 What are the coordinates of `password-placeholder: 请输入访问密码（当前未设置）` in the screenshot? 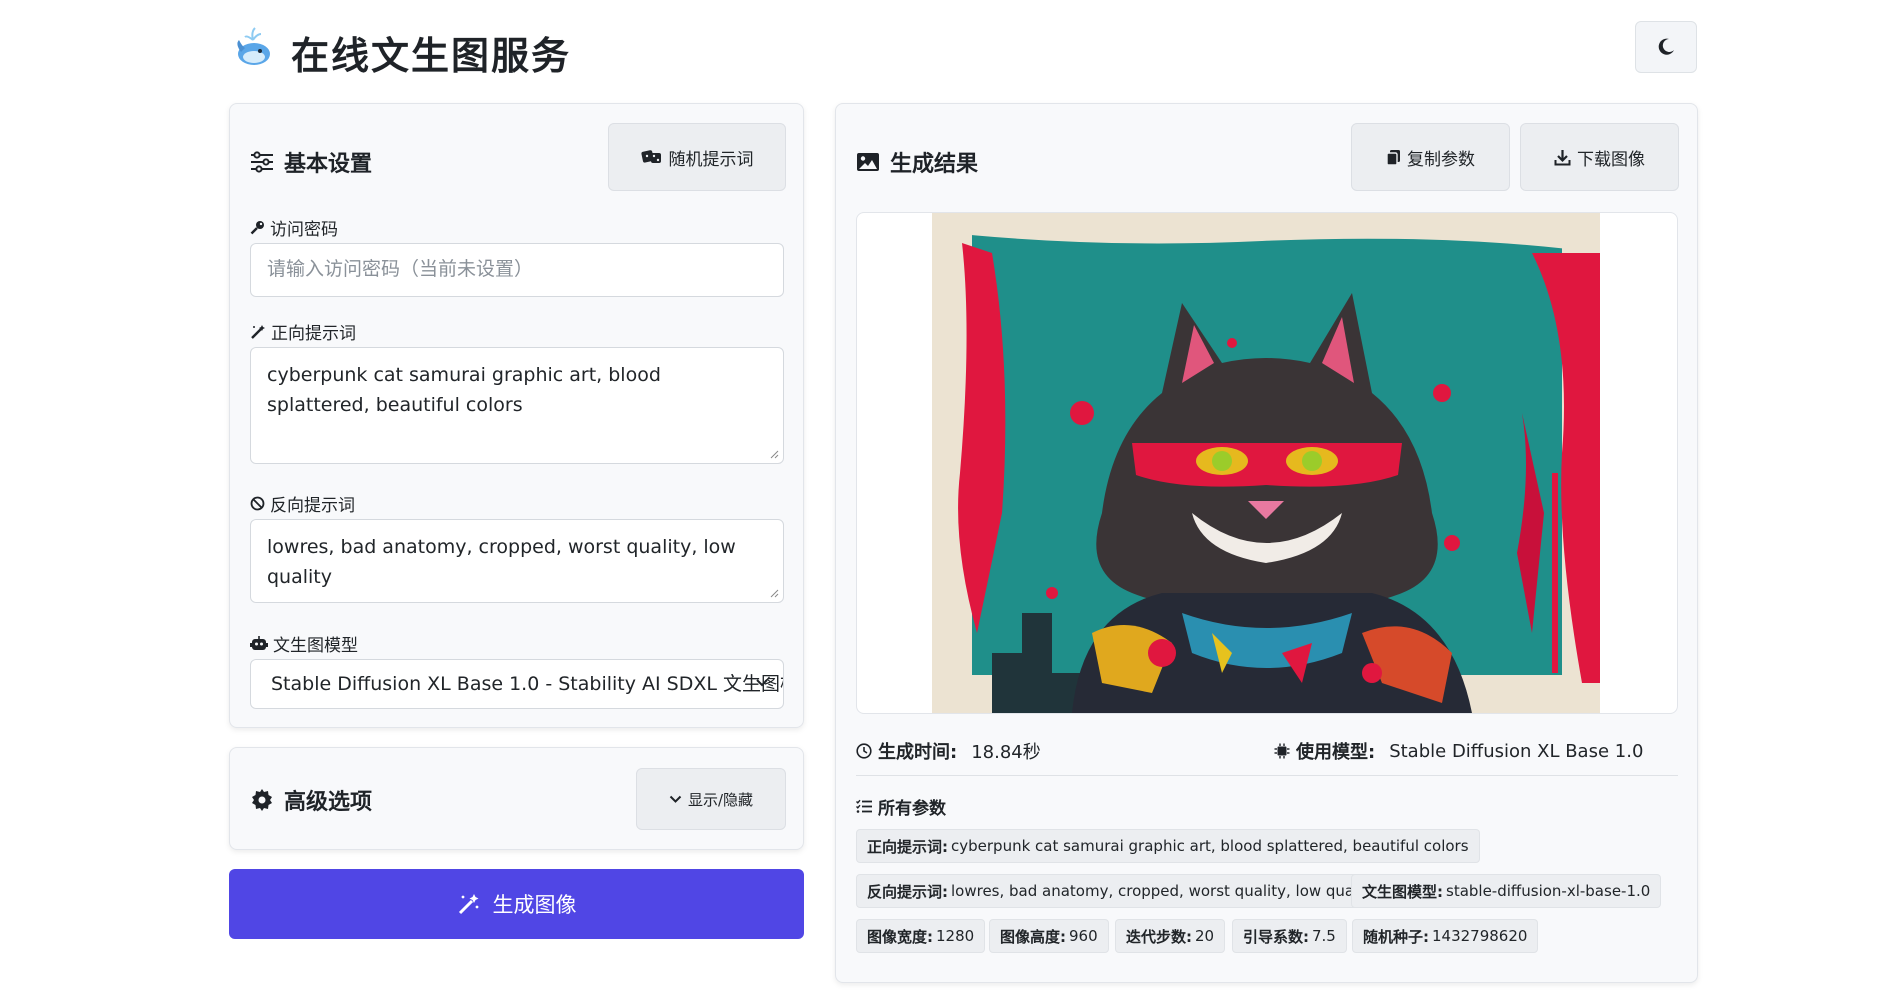 It's located at (400, 269).